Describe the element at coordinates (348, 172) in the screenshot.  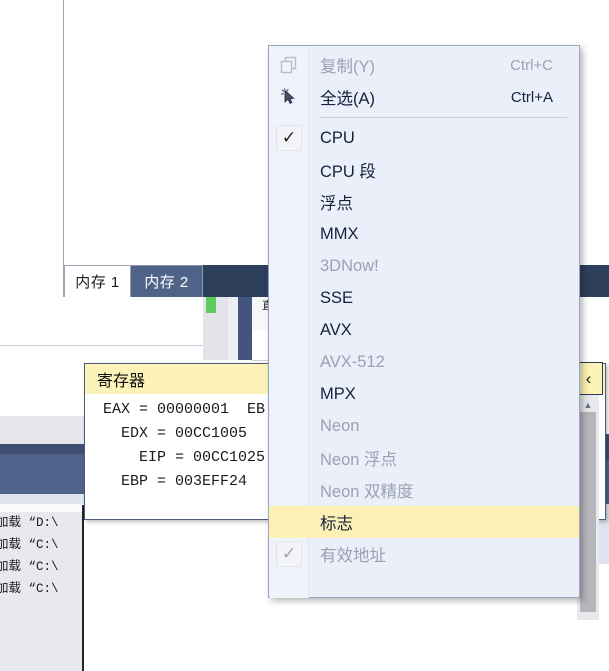
I see `menu-item-label: CPU 段` at that location.